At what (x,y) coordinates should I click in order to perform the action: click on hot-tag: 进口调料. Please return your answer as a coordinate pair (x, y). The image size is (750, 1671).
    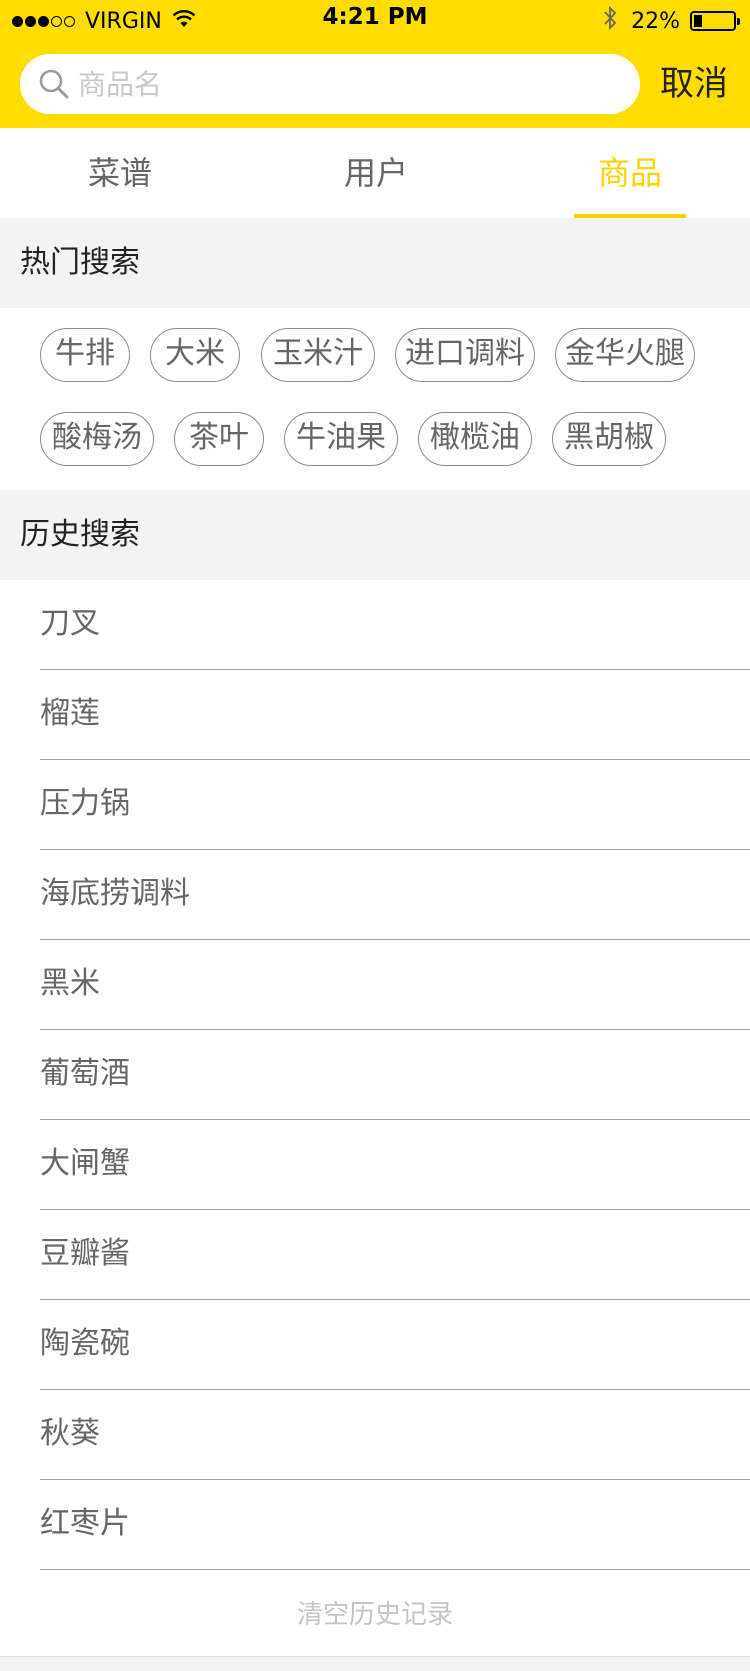
    Looking at the image, I should click on (465, 355).